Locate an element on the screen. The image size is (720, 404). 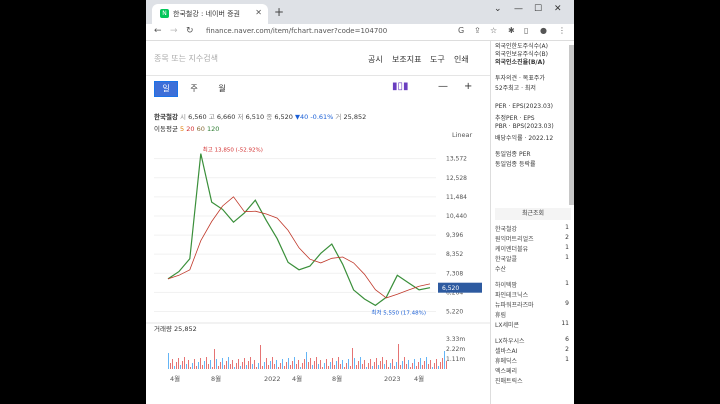
recent-item: 한국알콜 is located at coordinates (506, 259).